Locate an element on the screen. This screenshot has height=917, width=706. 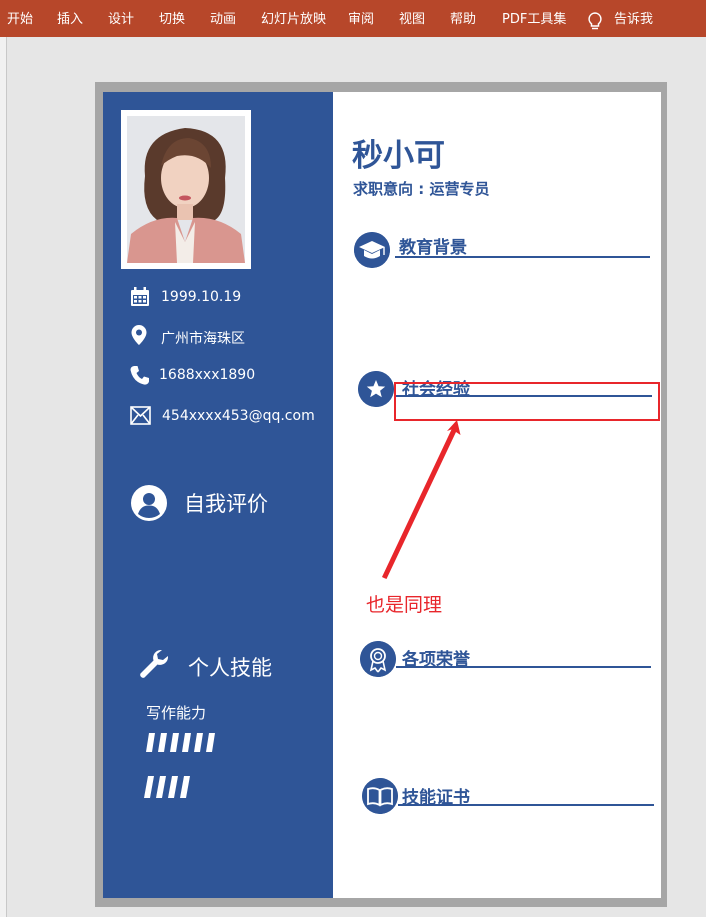
tab-home: 开始 is located at coordinates (20, 18).